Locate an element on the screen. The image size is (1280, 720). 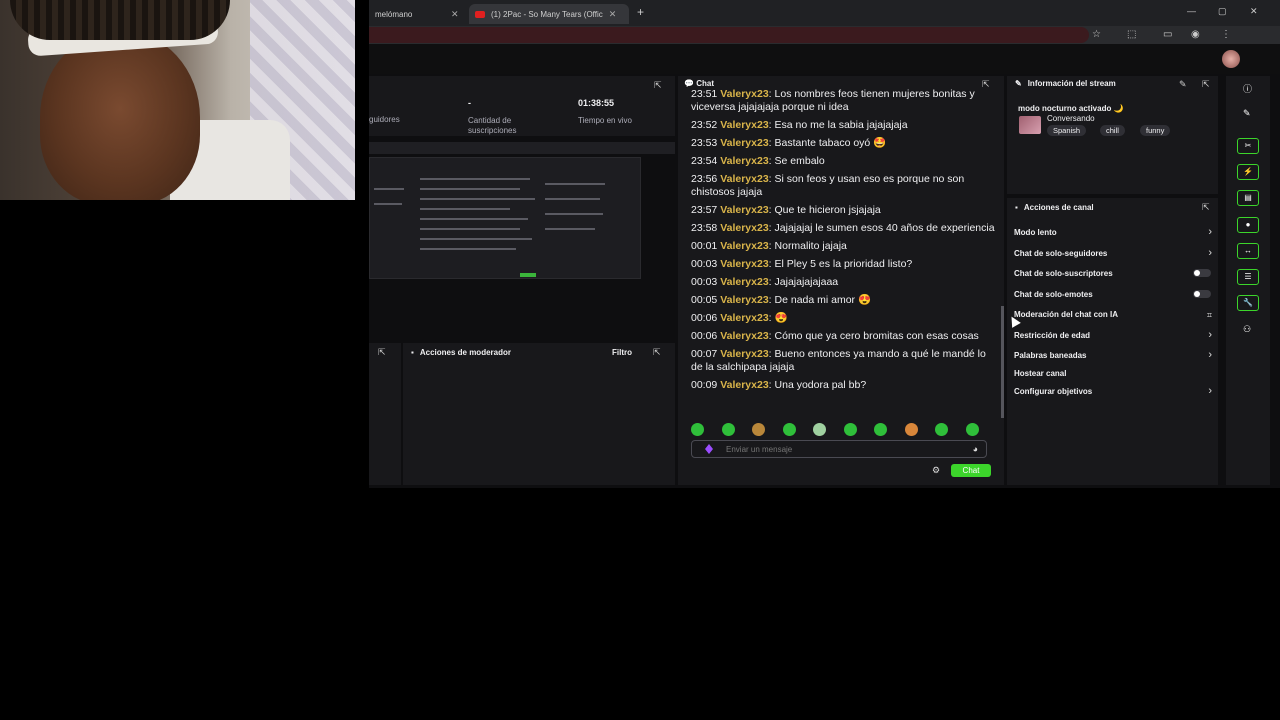
message-time: 23:54 is located at coordinates (704, 161).